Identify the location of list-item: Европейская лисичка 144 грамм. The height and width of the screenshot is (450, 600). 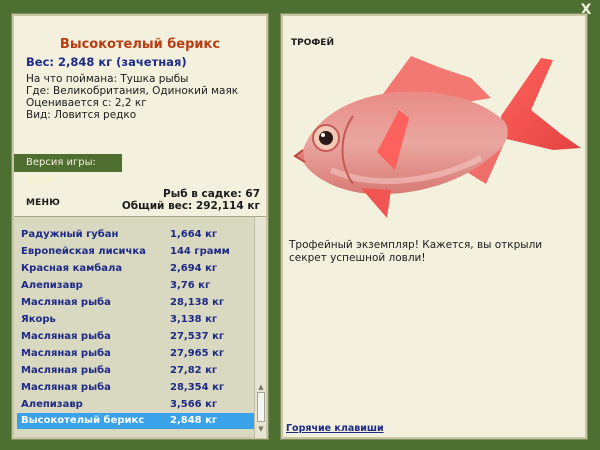
(136, 252).